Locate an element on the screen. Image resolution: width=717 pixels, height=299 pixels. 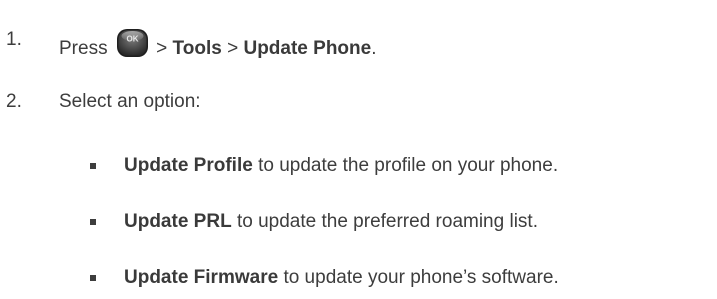
option-description: to update the preferred roaming list. is located at coordinates (387, 221).